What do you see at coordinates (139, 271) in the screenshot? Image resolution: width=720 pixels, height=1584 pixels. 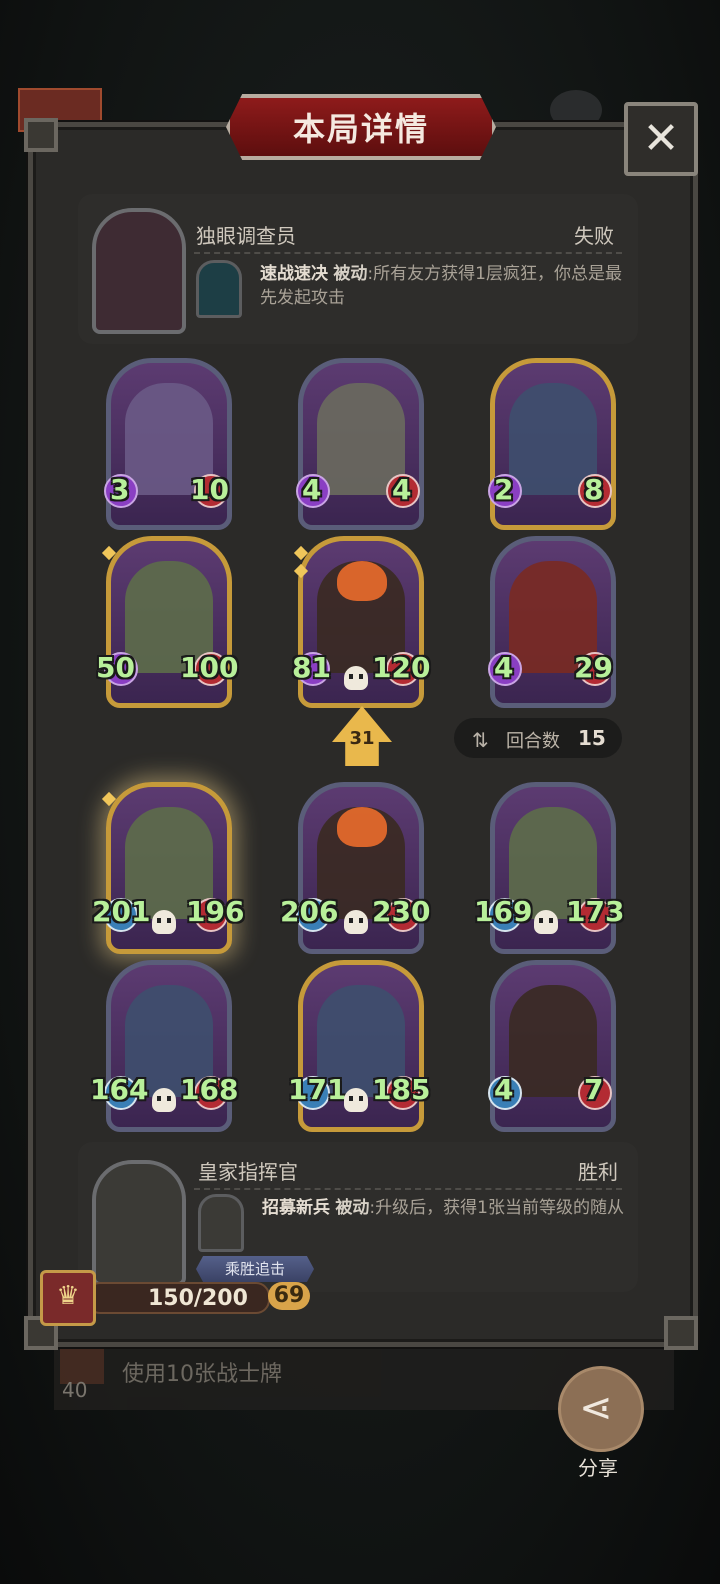 I see `opponent-avatar` at bounding box center [139, 271].